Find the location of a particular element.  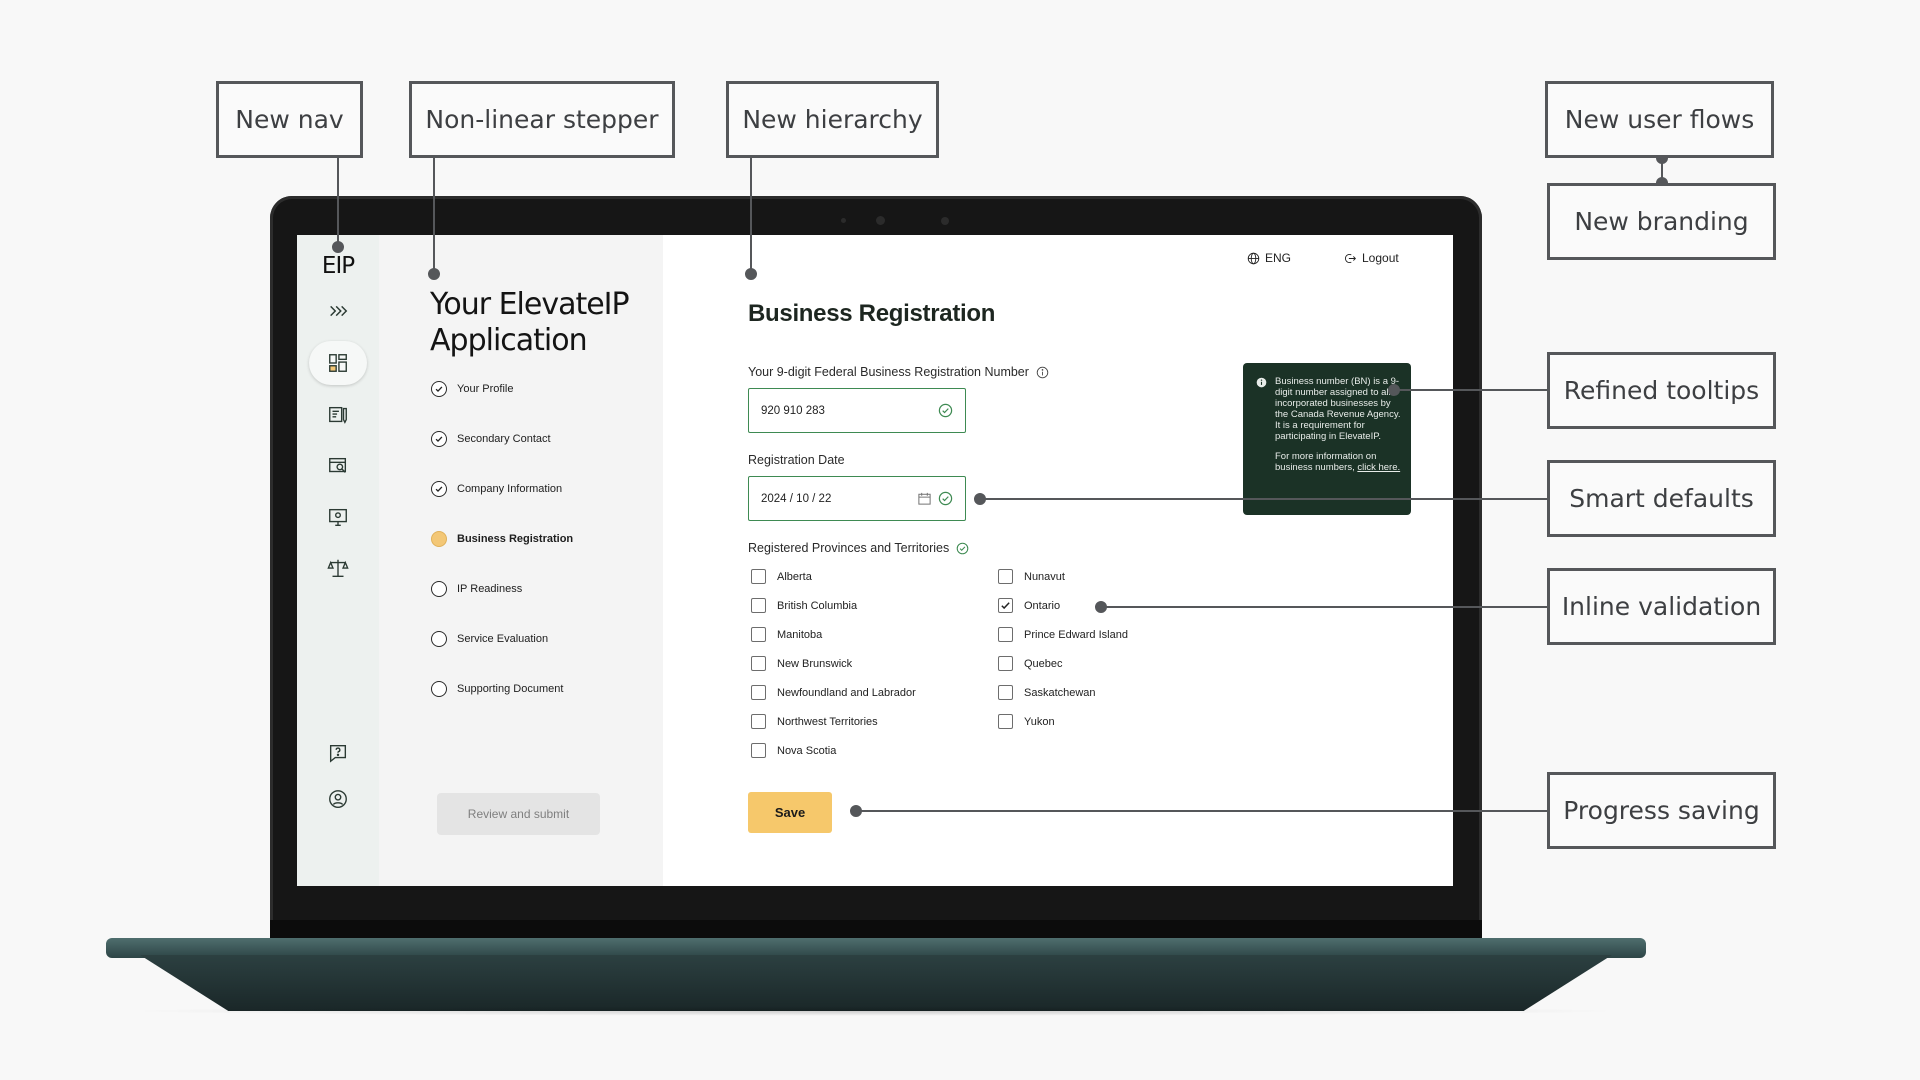

checkbox-label: Alberta is located at coordinates (794, 576).